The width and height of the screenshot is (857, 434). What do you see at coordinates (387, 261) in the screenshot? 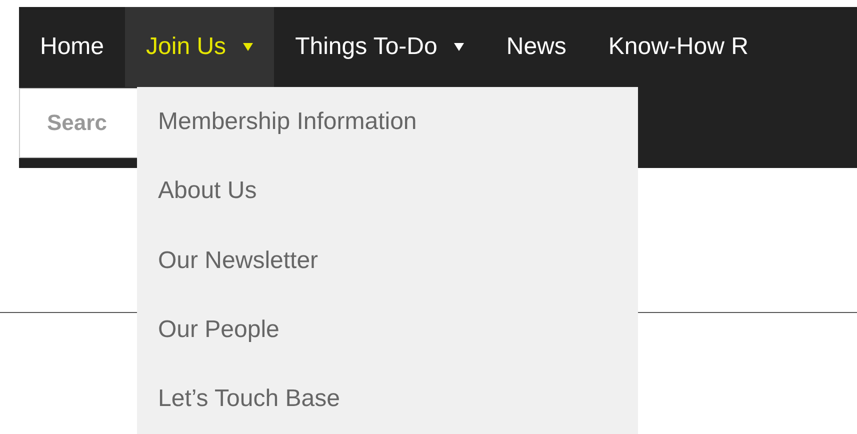
I see `menu-item: Our Newsletter` at bounding box center [387, 261].